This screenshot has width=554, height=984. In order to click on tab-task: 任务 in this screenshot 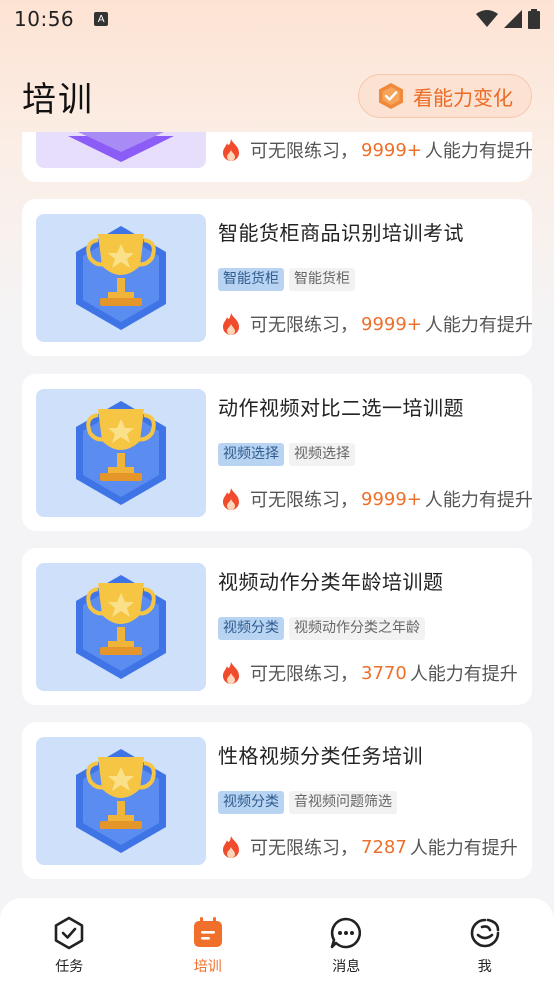, I will do `click(69, 941)`.